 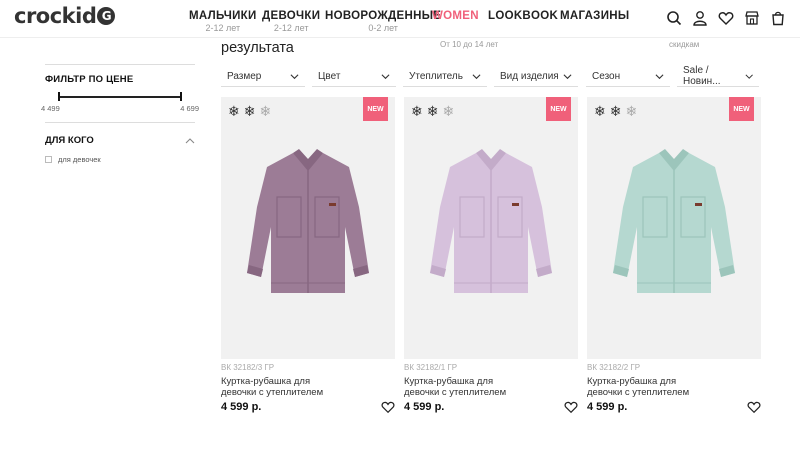 What do you see at coordinates (291, 16) in the screenshot?
I see `nav-item-label: ДЕВОЧКИ` at bounding box center [291, 16].